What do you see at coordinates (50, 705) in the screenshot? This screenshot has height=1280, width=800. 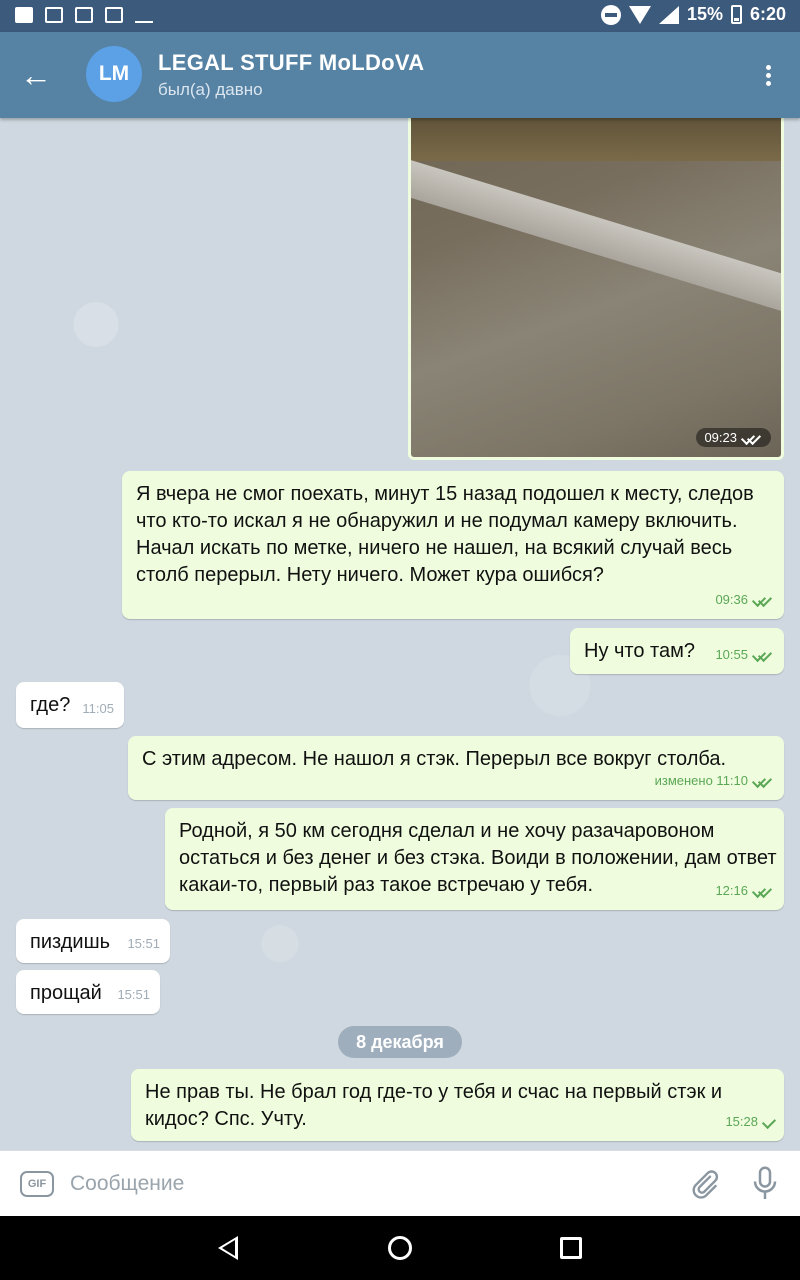 I see `message-text: где?` at bounding box center [50, 705].